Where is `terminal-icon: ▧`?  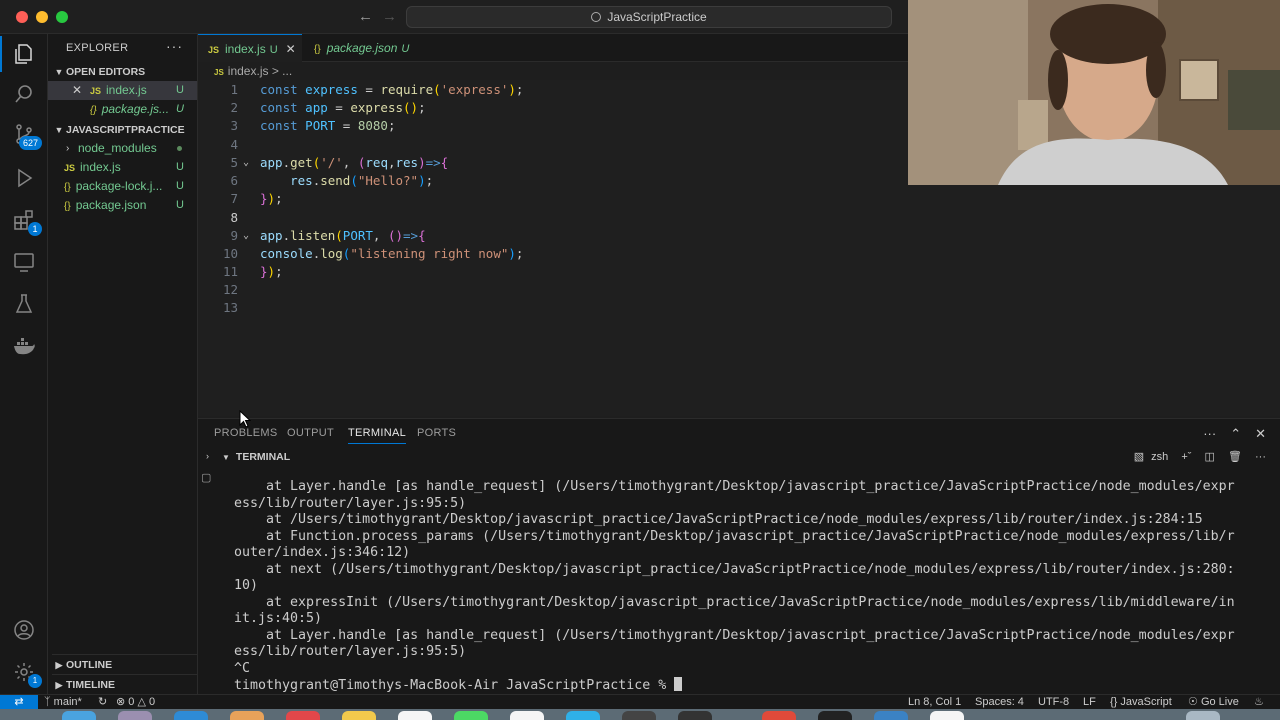 terminal-icon: ▧ is located at coordinates (1139, 457).